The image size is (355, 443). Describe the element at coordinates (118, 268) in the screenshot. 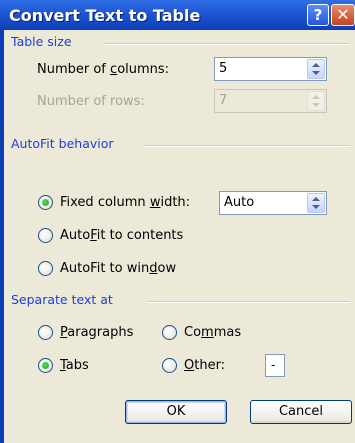

I see `autofit-to-window-label: AutoFit to window` at that location.